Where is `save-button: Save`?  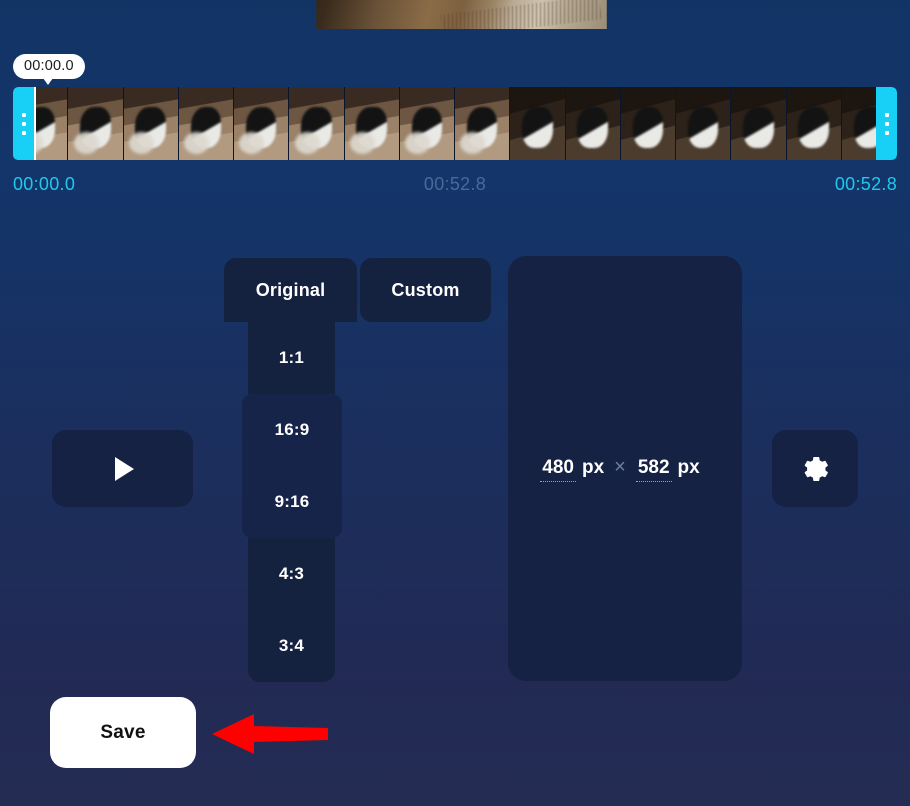
save-button: Save is located at coordinates (123, 732).